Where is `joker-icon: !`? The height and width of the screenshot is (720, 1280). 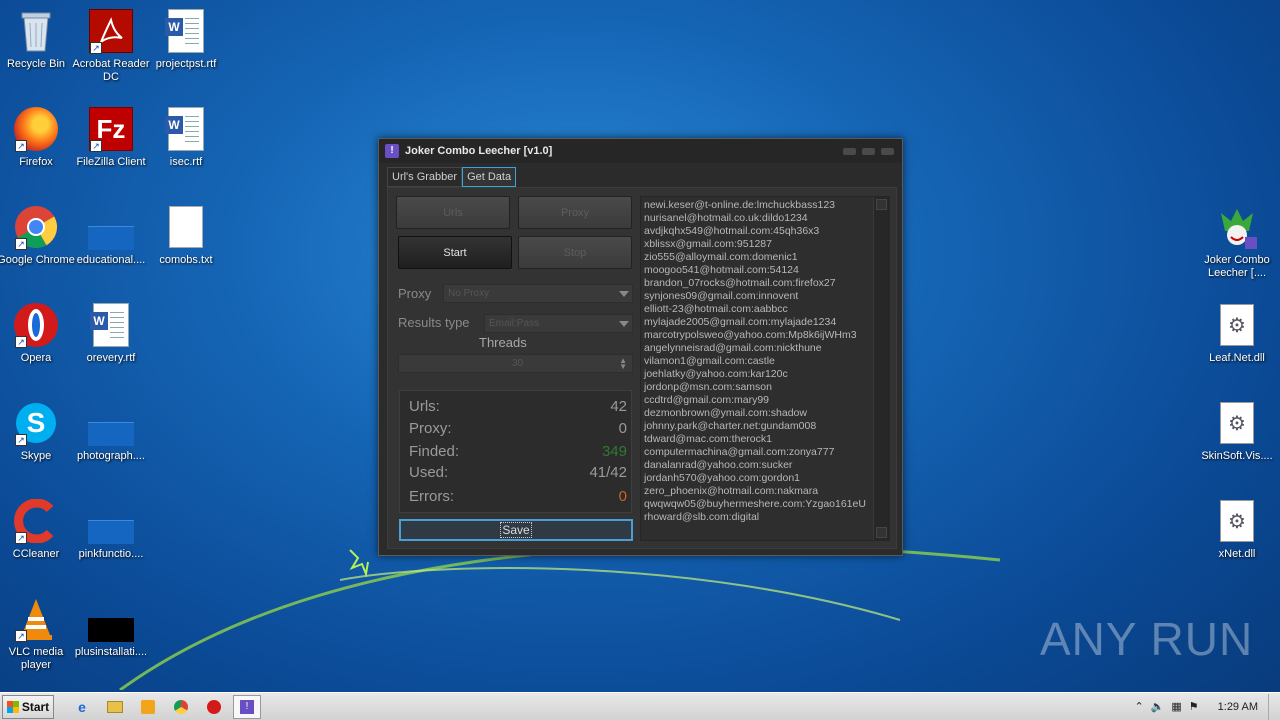 joker-icon: ! is located at coordinates (247, 706).